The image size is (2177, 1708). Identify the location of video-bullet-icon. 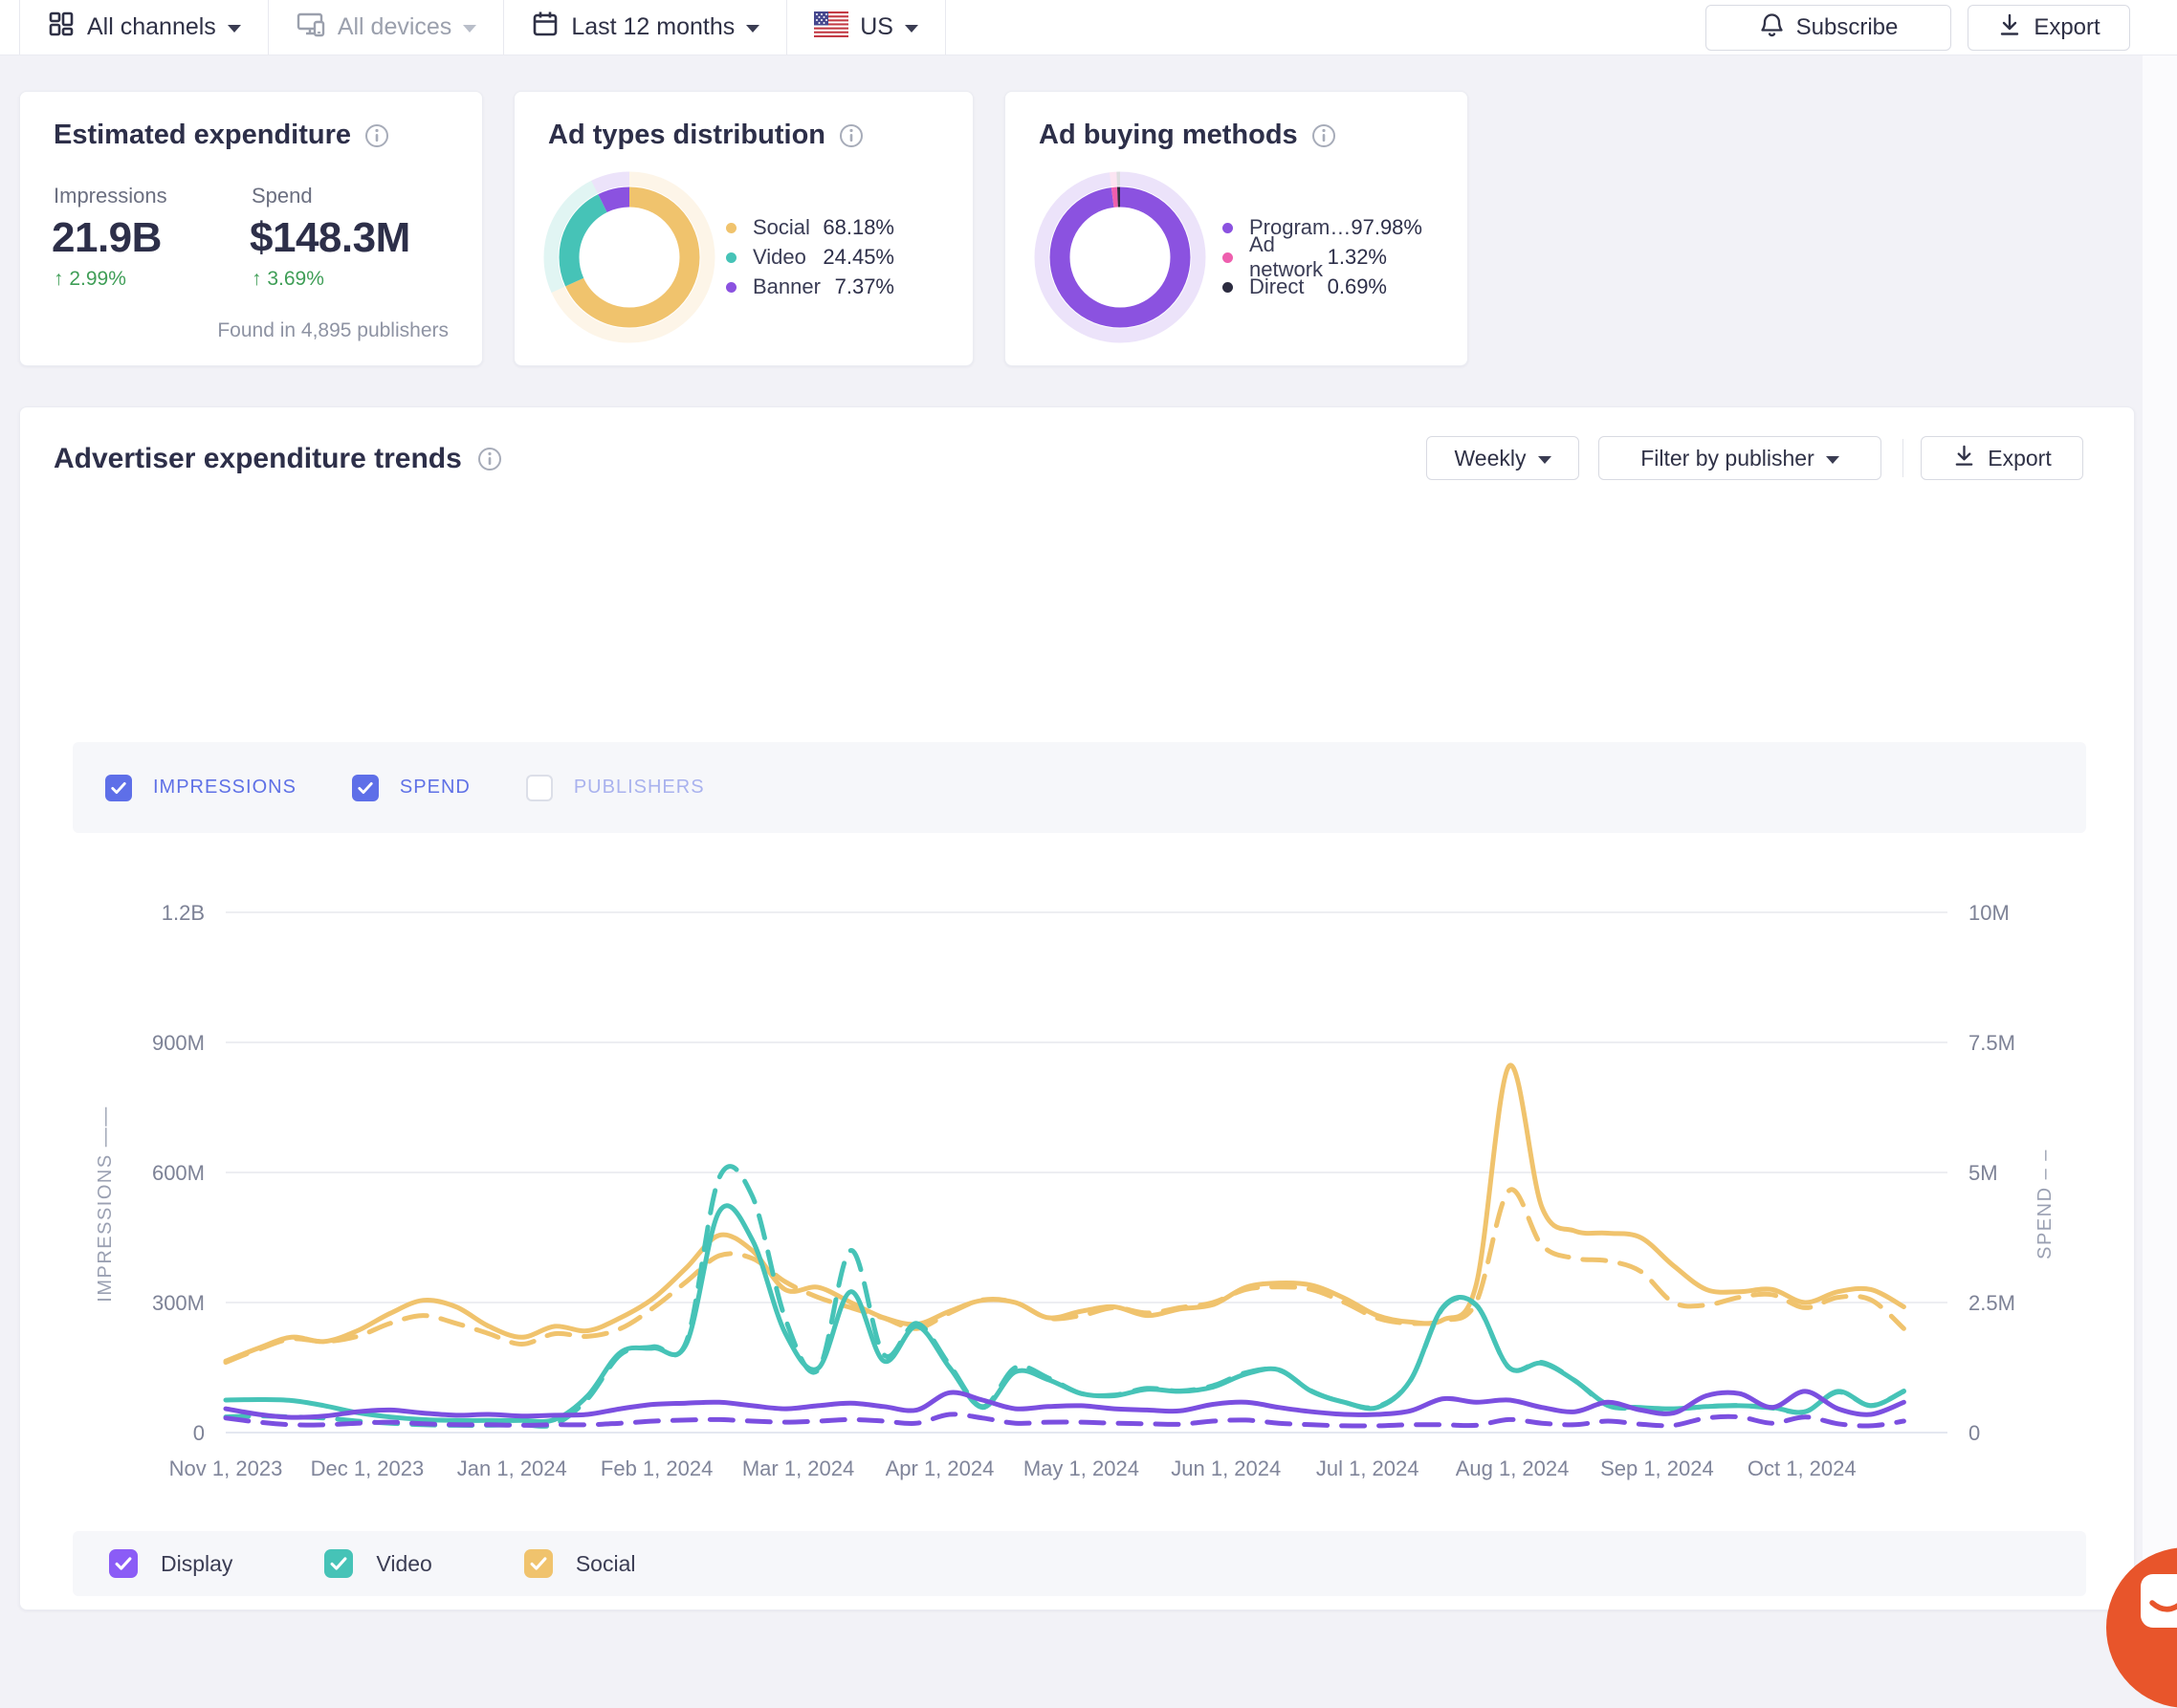
(731, 257).